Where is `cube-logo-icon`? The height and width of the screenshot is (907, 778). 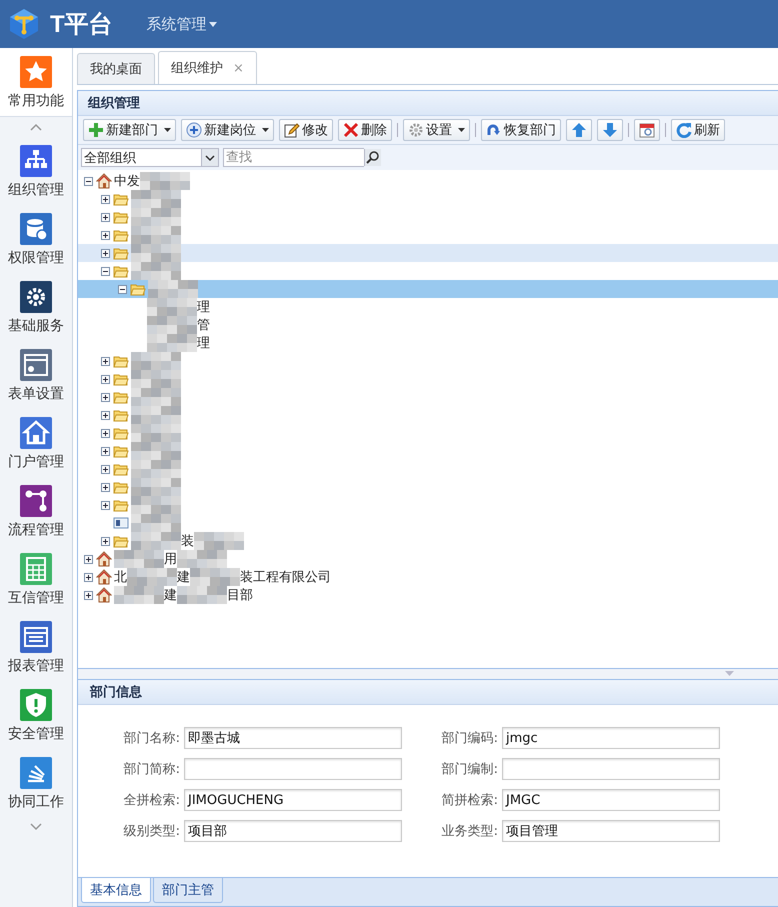 cube-logo-icon is located at coordinates (24, 24).